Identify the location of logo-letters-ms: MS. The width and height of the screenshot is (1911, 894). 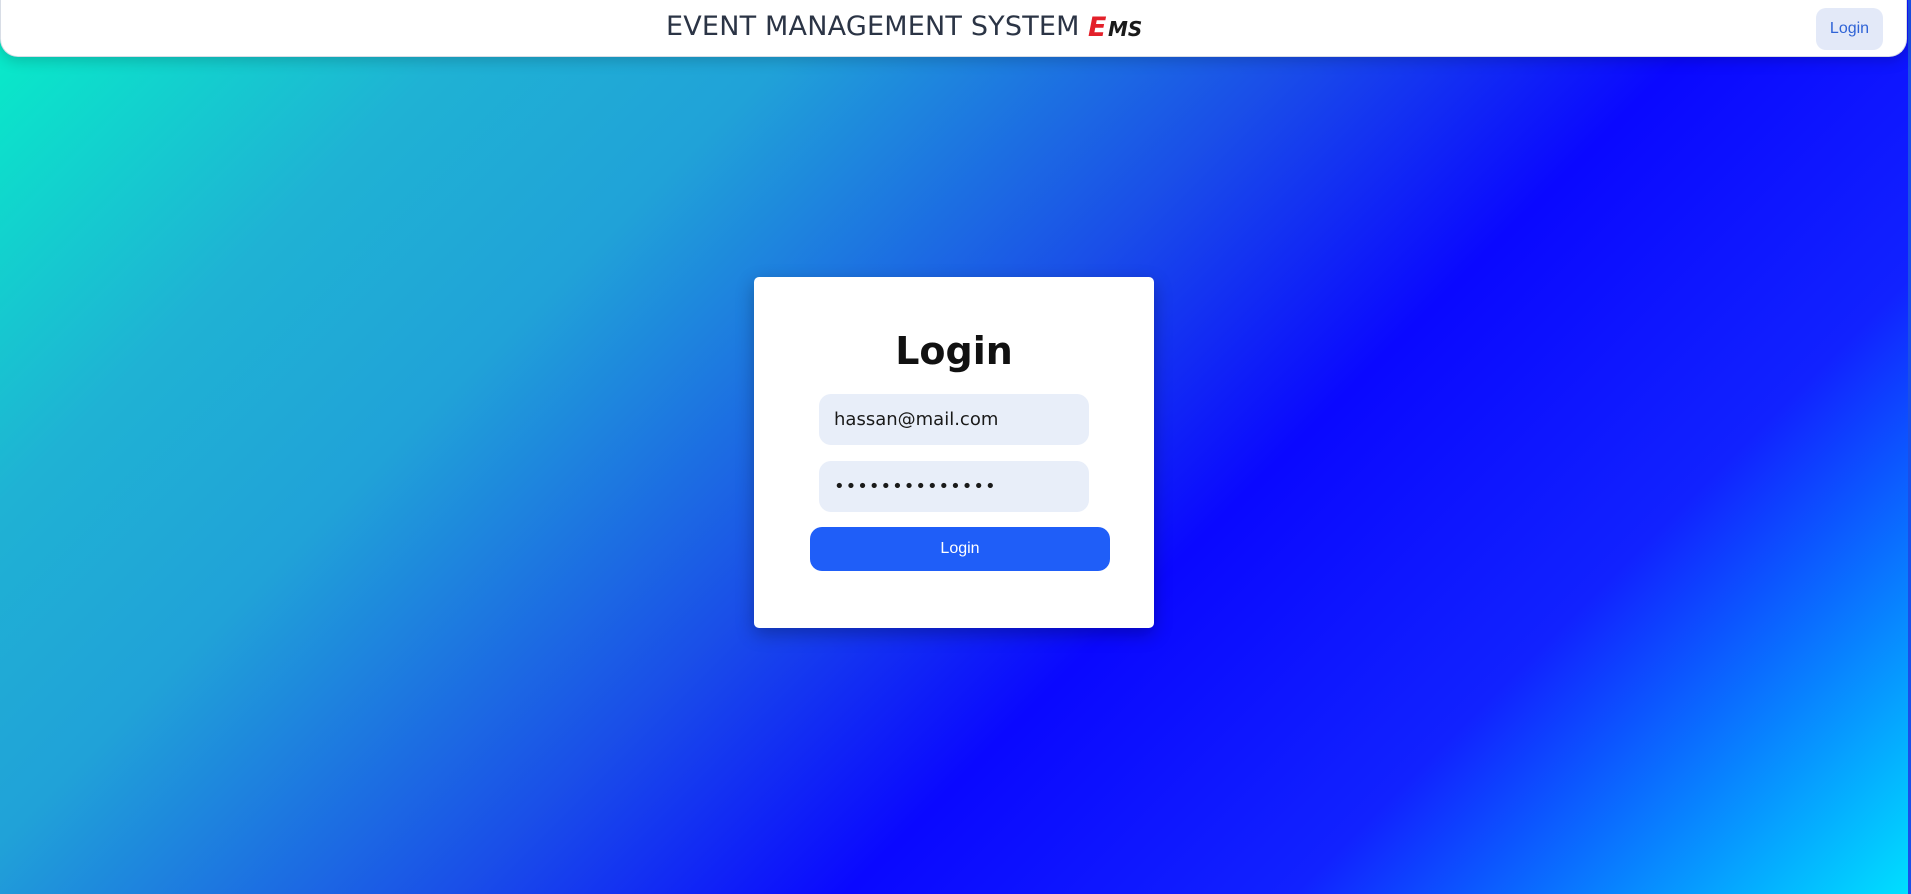
(1125, 29).